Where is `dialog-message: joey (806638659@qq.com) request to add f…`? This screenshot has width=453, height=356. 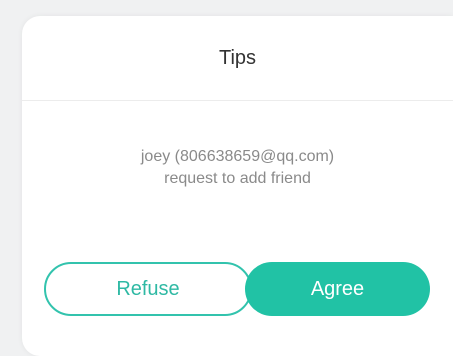 dialog-message: joey (806638659@qq.com) request to add f… is located at coordinates (237, 168).